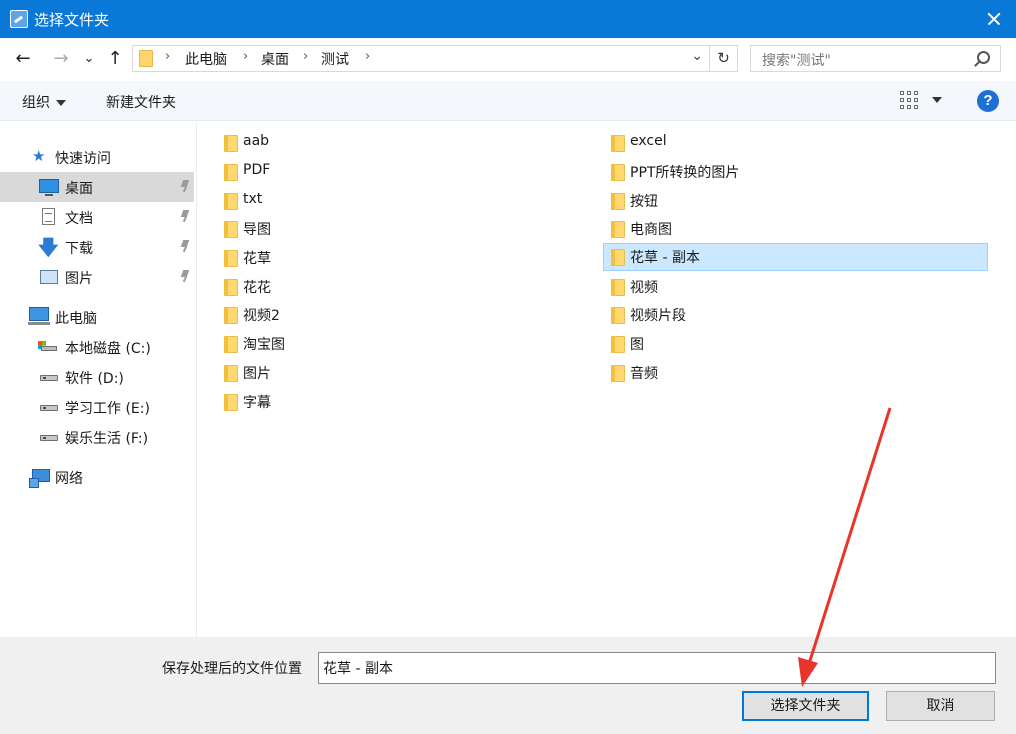 Image resolution: width=1016 pixels, height=734 pixels. I want to click on computer-icon, so click(39, 316).